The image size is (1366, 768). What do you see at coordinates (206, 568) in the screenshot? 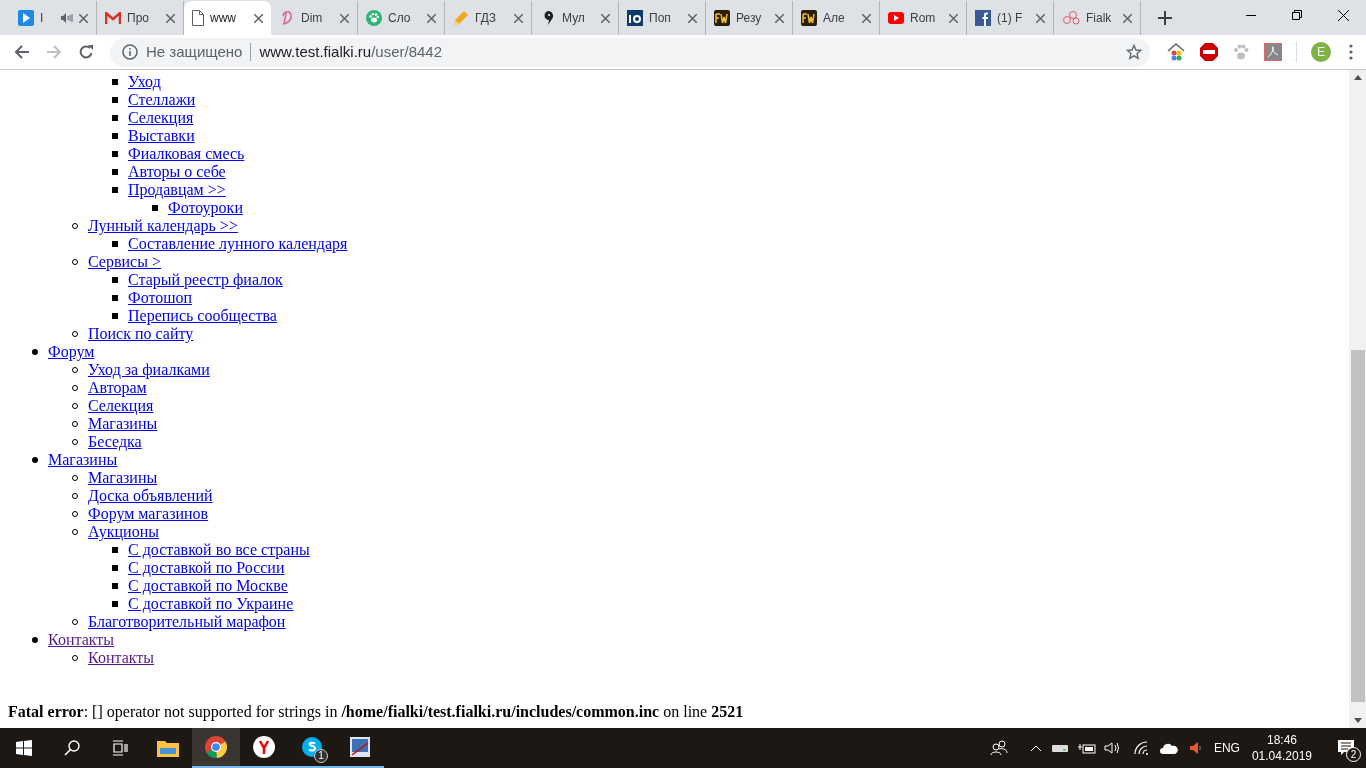
I see `menu-link: С доставкой по России` at bounding box center [206, 568].